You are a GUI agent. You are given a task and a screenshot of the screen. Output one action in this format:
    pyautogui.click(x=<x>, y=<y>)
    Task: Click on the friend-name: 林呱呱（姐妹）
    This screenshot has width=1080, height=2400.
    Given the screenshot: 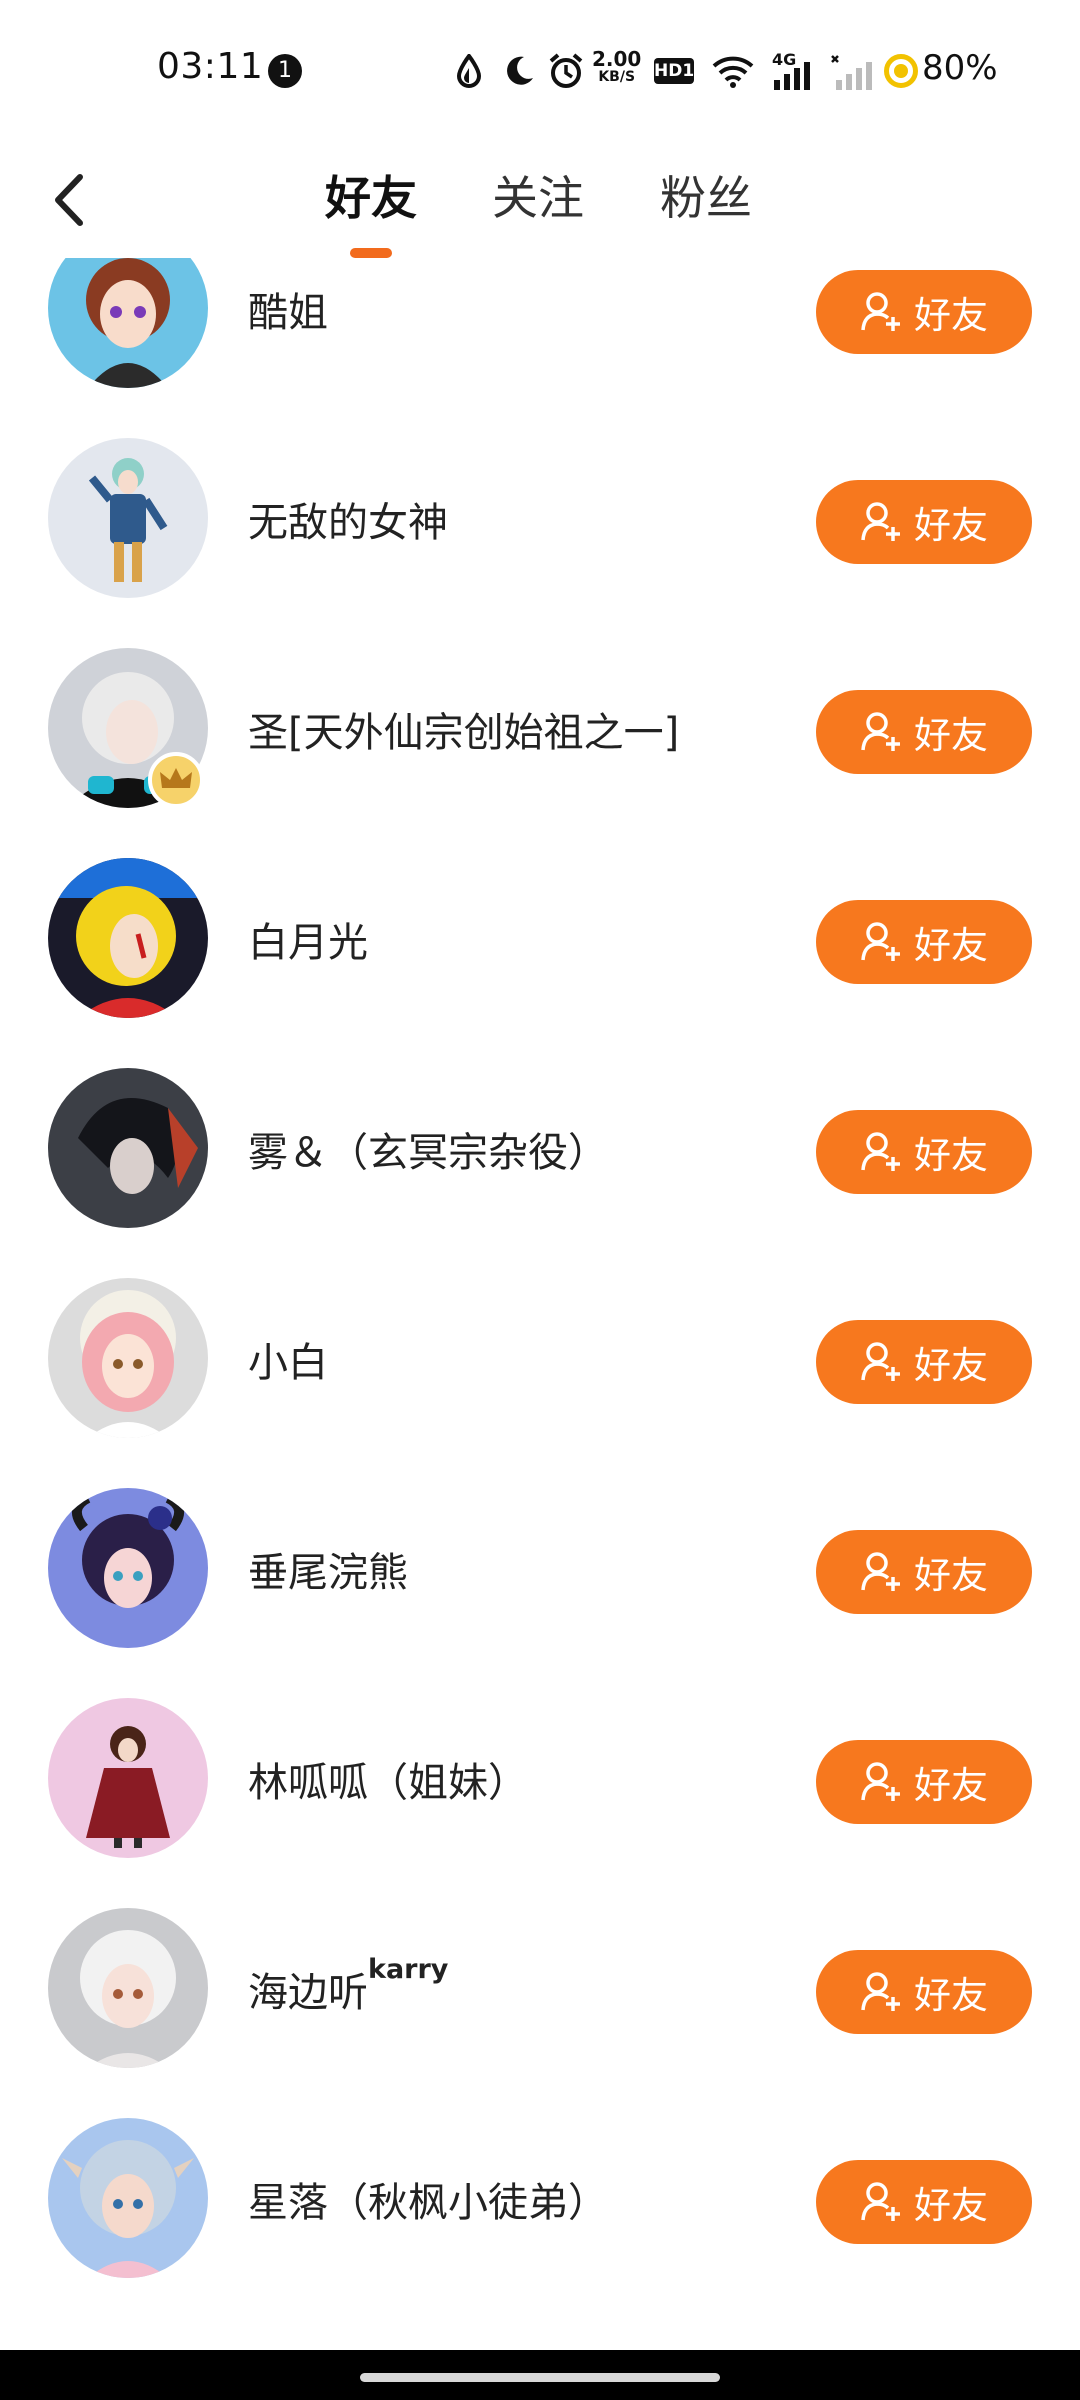 What is the action you would take?
    pyautogui.click(x=388, y=1783)
    